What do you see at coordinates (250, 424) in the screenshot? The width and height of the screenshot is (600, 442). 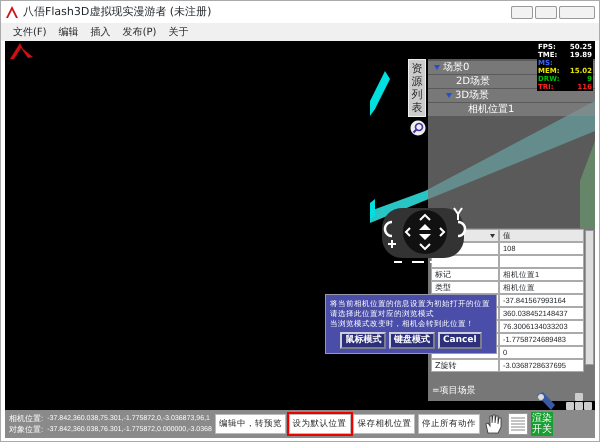 I see `toolbar-button: 编辑中，转预览` at bounding box center [250, 424].